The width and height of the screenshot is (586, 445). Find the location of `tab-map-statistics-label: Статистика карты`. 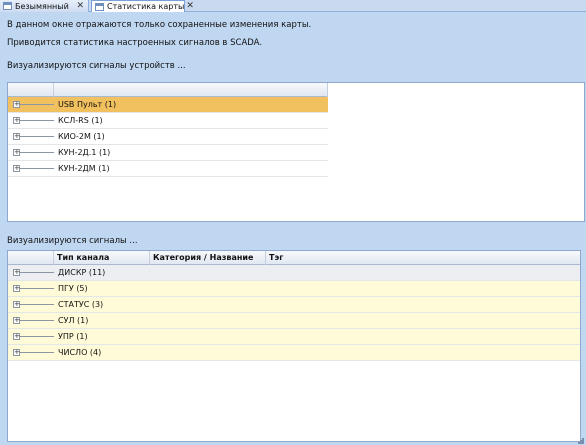

tab-map-statistics-label: Статистика карты is located at coordinates (146, 6).